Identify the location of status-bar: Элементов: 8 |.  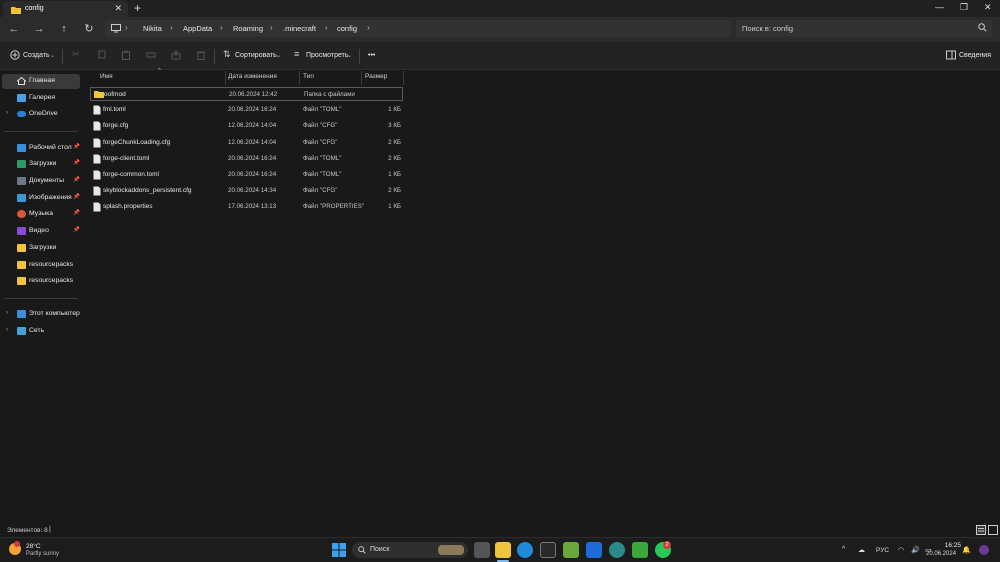
(500, 530).